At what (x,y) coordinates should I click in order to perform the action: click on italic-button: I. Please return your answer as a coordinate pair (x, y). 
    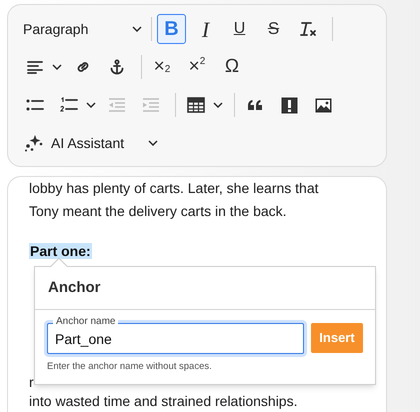
    Looking at the image, I should click on (205, 29).